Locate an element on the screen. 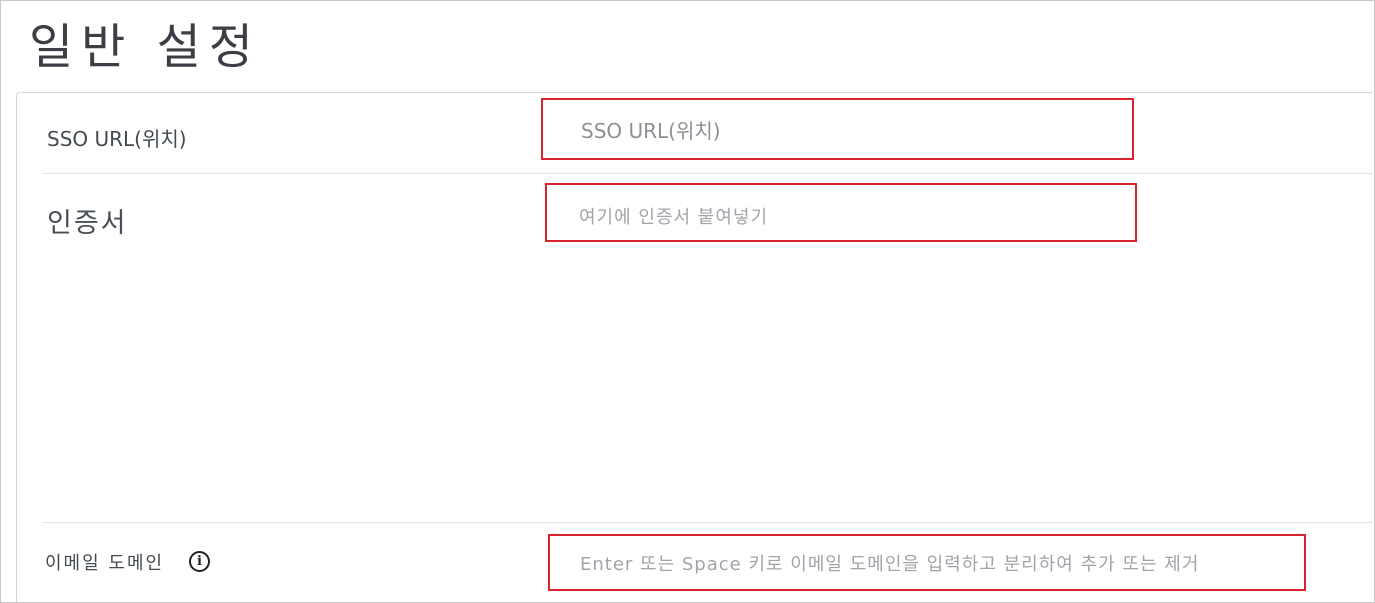 The width and height of the screenshot is (1375, 603). sso-url-input: SSO URL(위치) is located at coordinates (837, 129).